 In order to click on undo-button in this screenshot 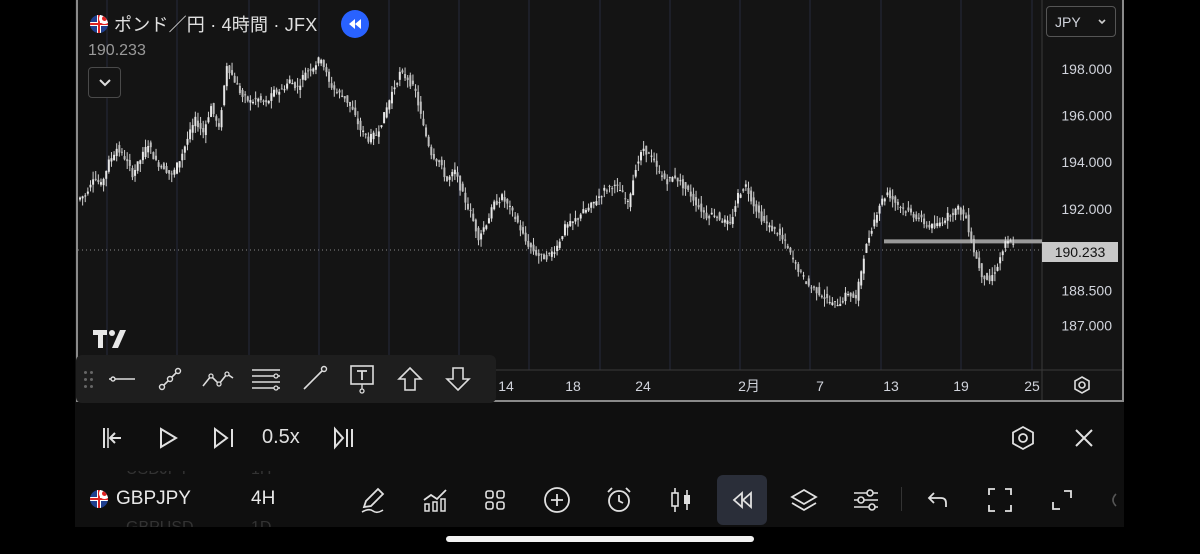, I will do `click(938, 500)`.